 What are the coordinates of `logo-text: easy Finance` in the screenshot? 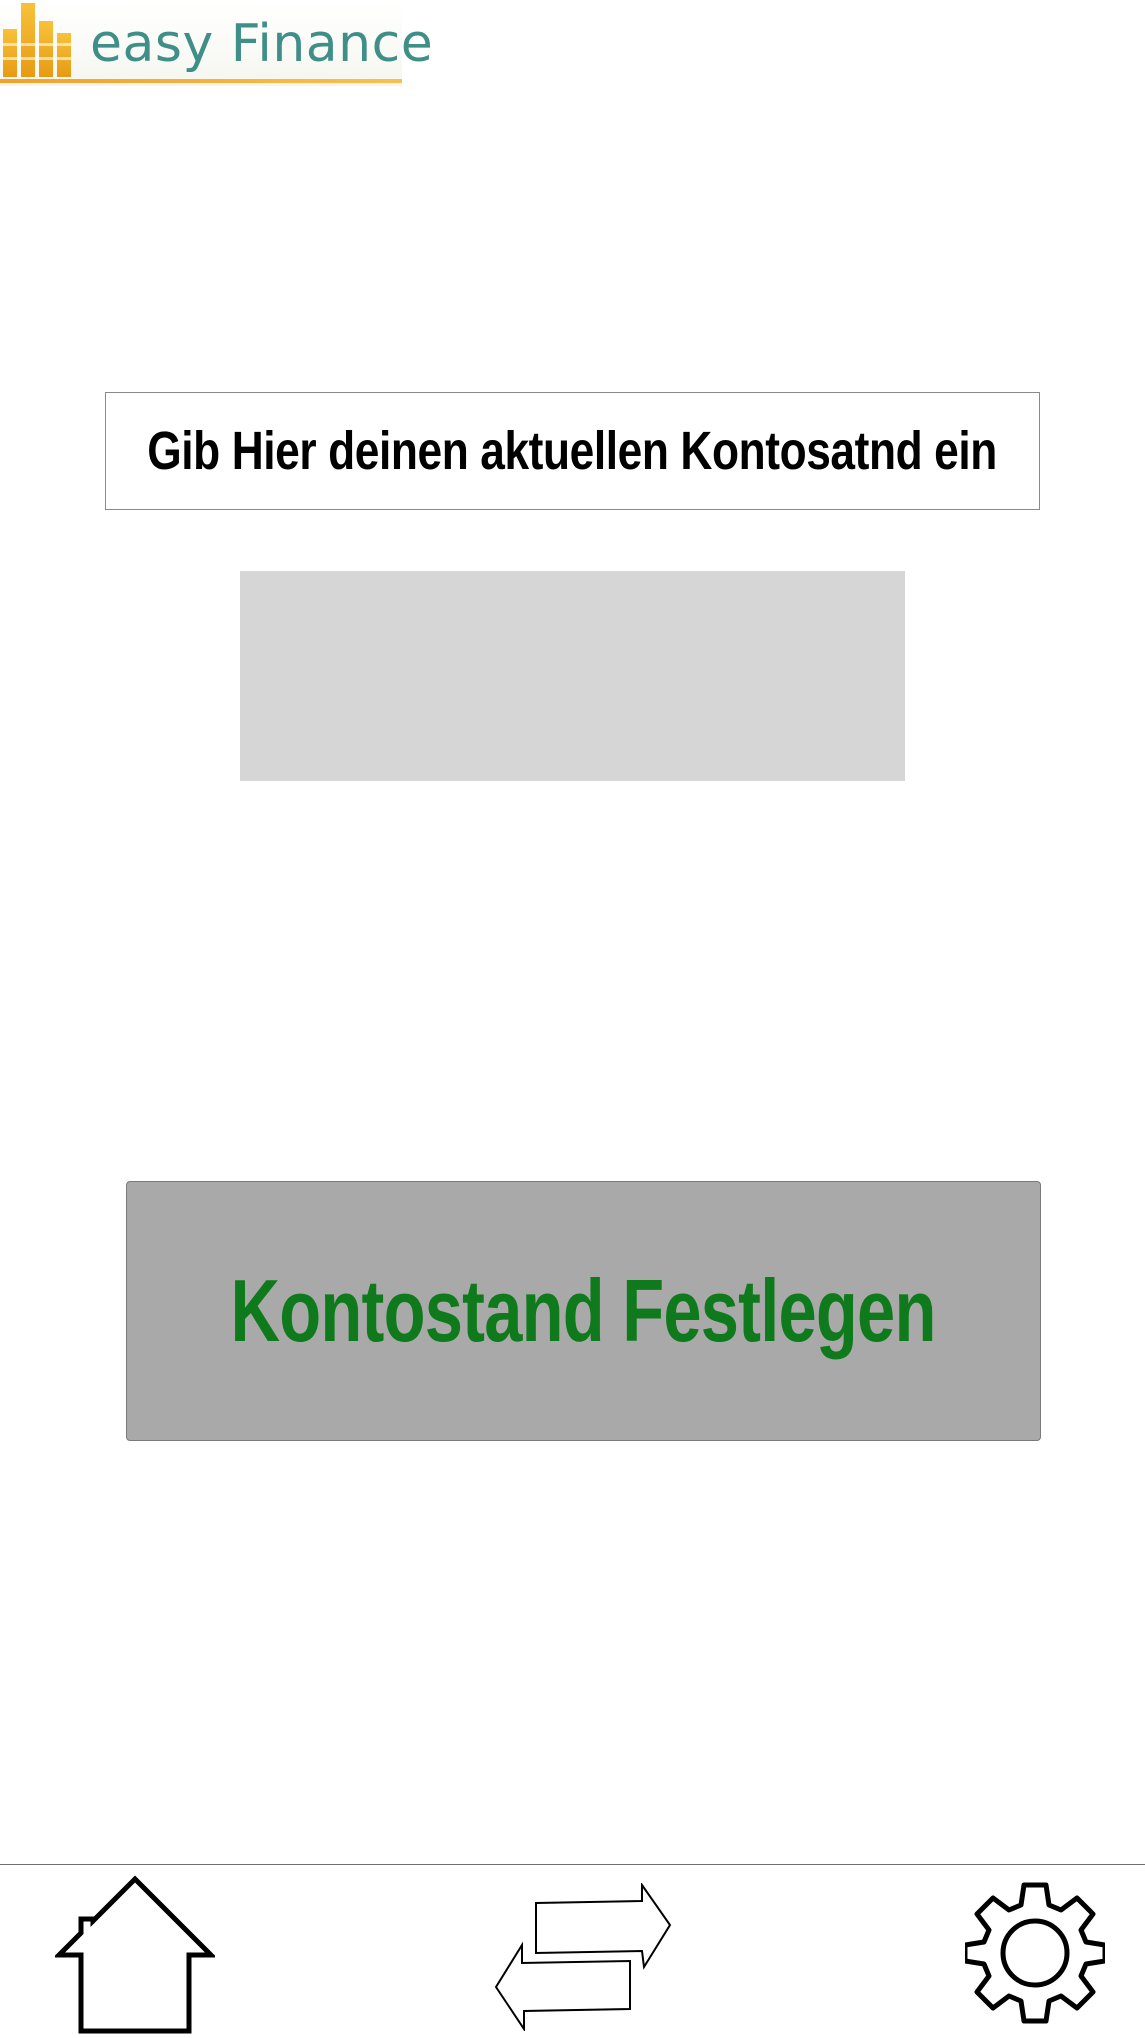 It's located at (262, 44).